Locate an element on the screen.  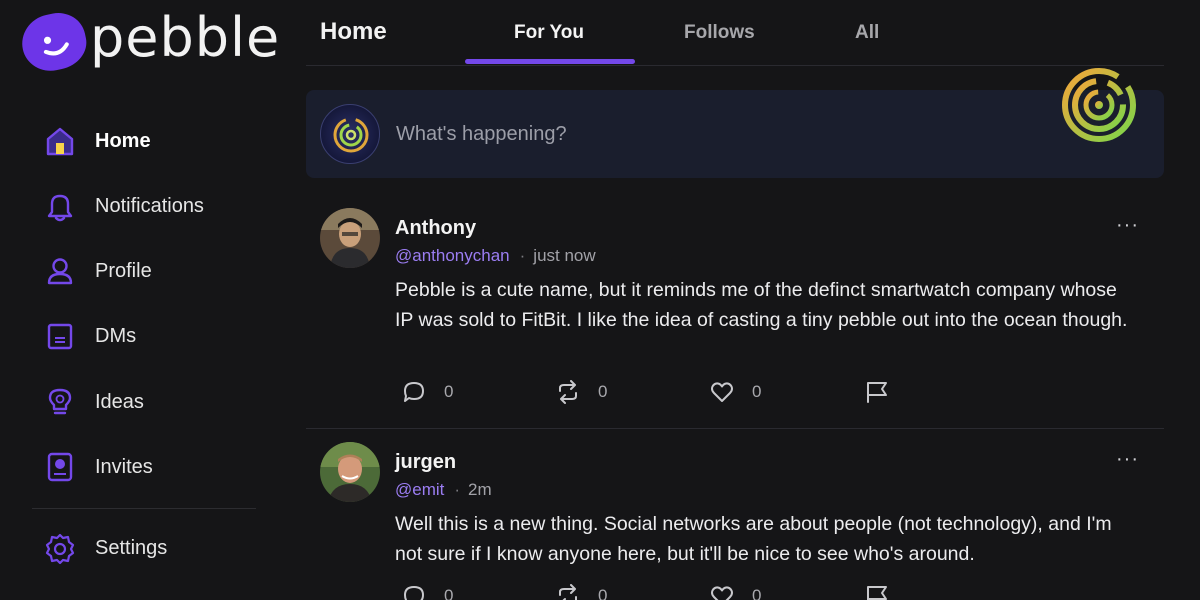
sidebar-item-invites: Invites is located at coordinates (97, 467).